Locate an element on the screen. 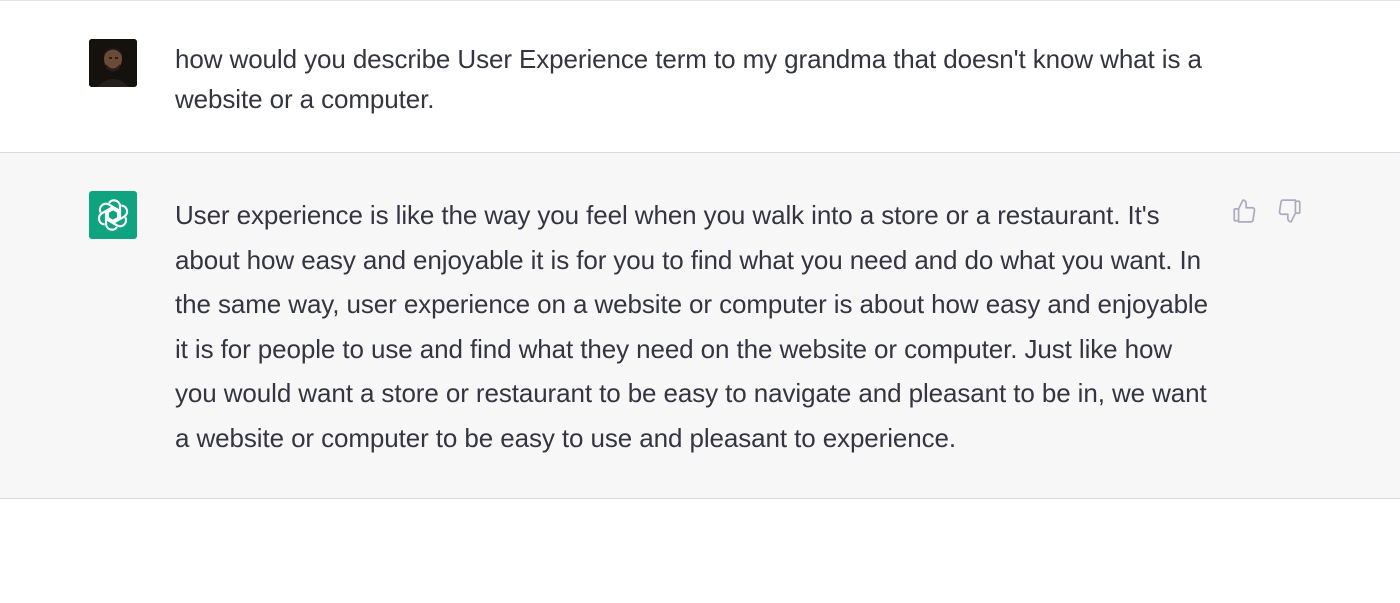  feedback-buttons is located at coordinates (1267, 211).